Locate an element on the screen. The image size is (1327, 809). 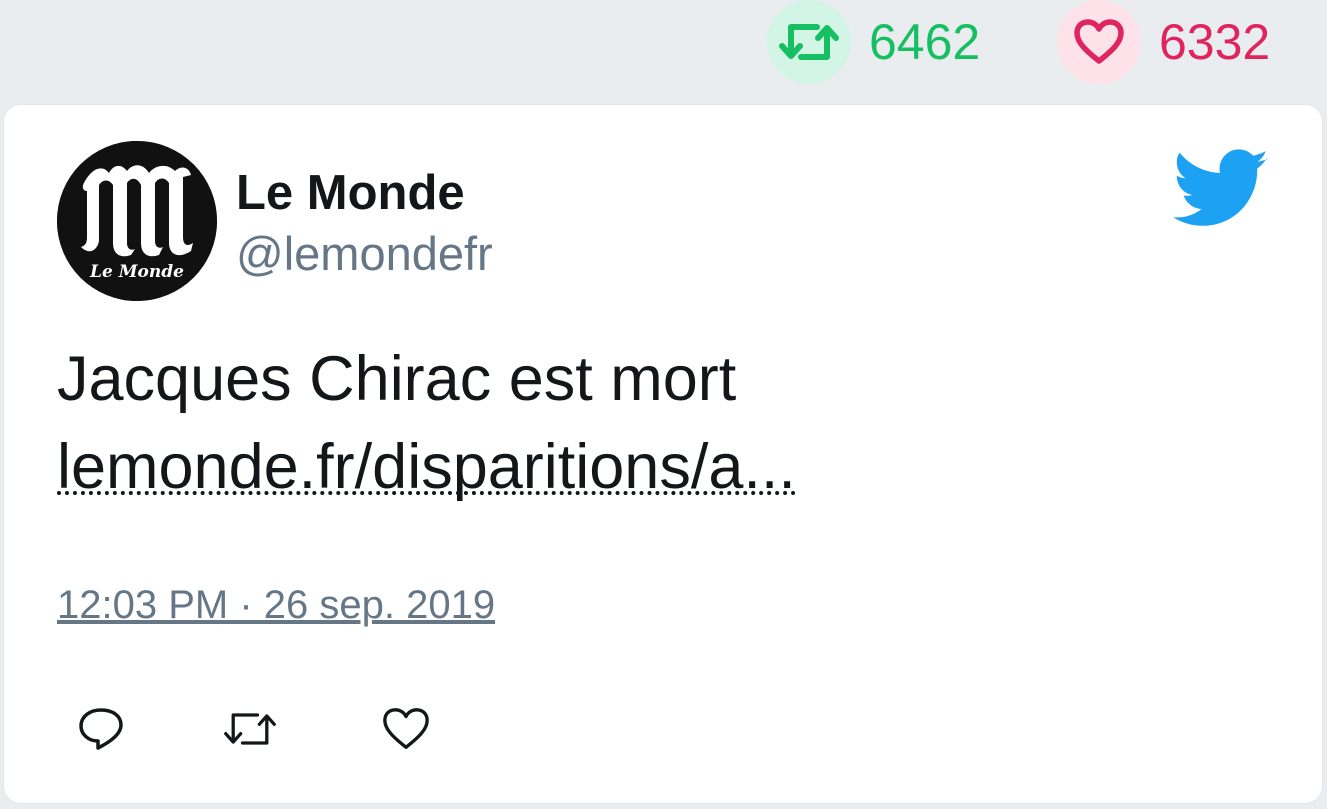
author-handle: @lemondefr is located at coordinates (364, 253).